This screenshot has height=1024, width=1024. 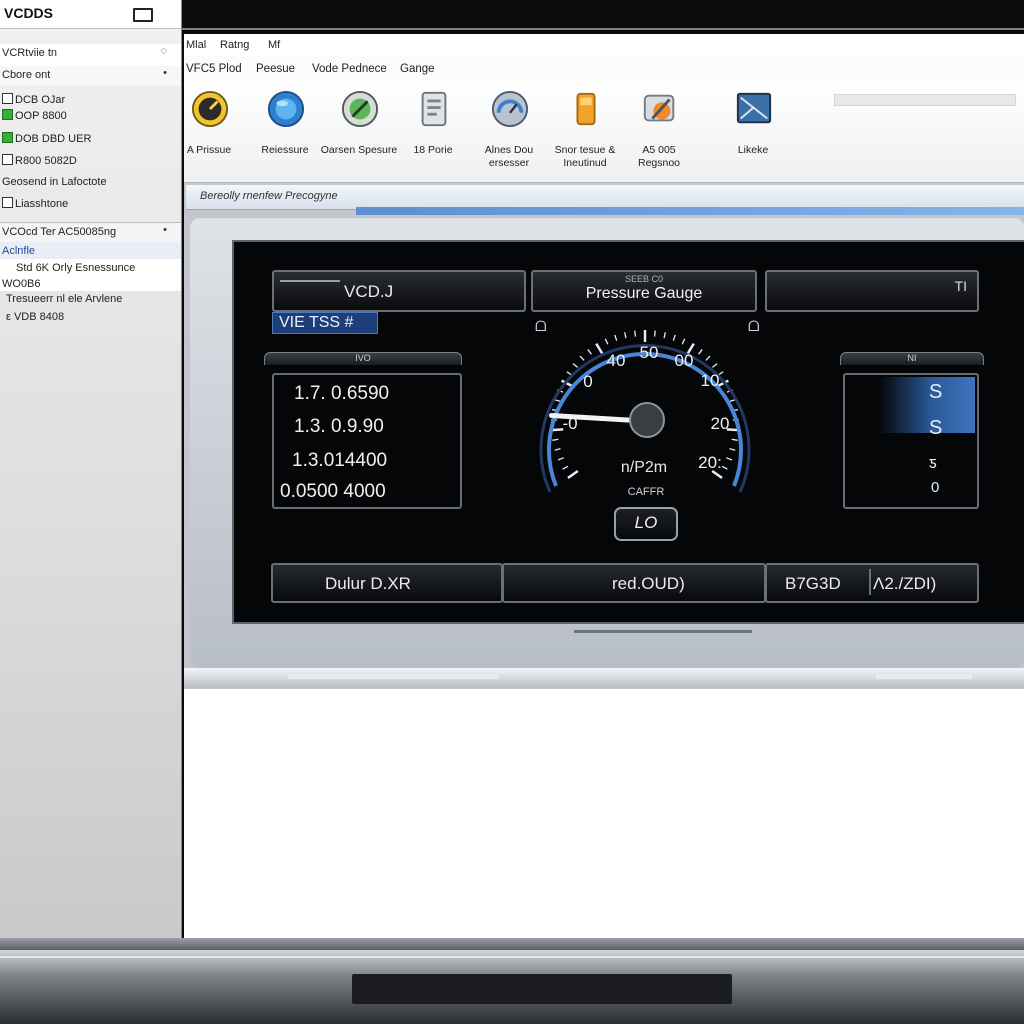 I want to click on toolbar-alarms-button: Alnes Dou ersesser, so click(x=509, y=133).